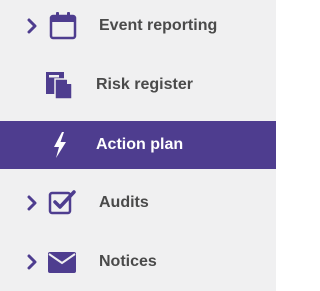 The width and height of the screenshot is (320, 291). I want to click on sidebar-item-label: Action plan, so click(140, 144).